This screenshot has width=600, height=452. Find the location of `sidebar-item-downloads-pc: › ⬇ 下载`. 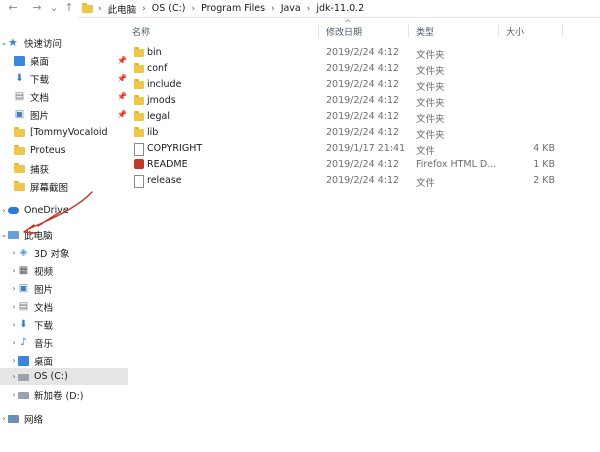

sidebar-item-downloads-pc: › ⬇ 下载 is located at coordinates (64, 324).